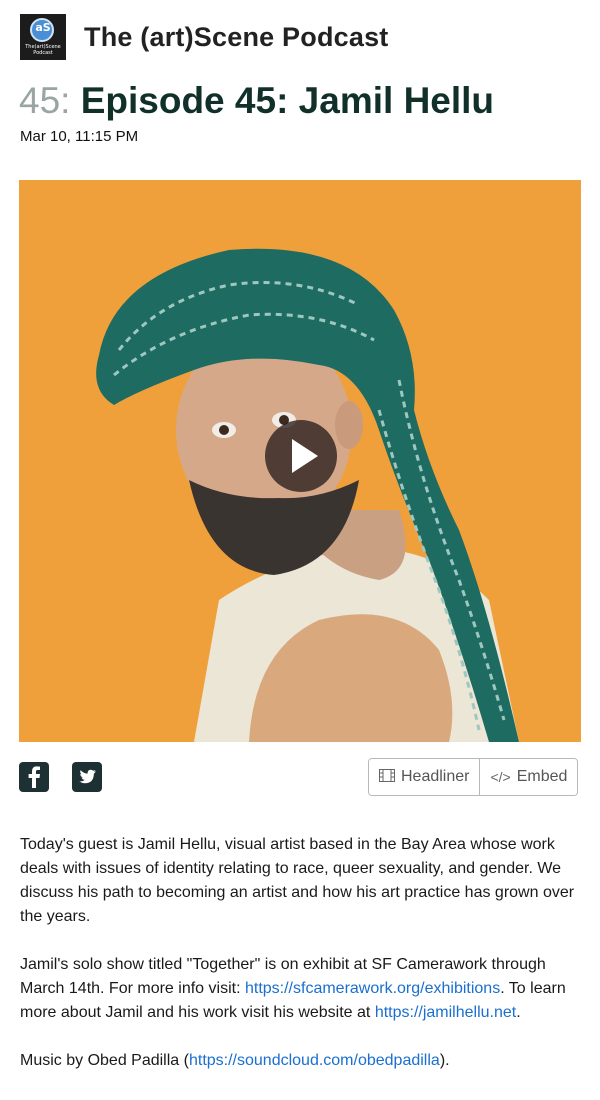 The width and height of the screenshot is (600, 1100). I want to click on twitter-icon, so click(87, 776).